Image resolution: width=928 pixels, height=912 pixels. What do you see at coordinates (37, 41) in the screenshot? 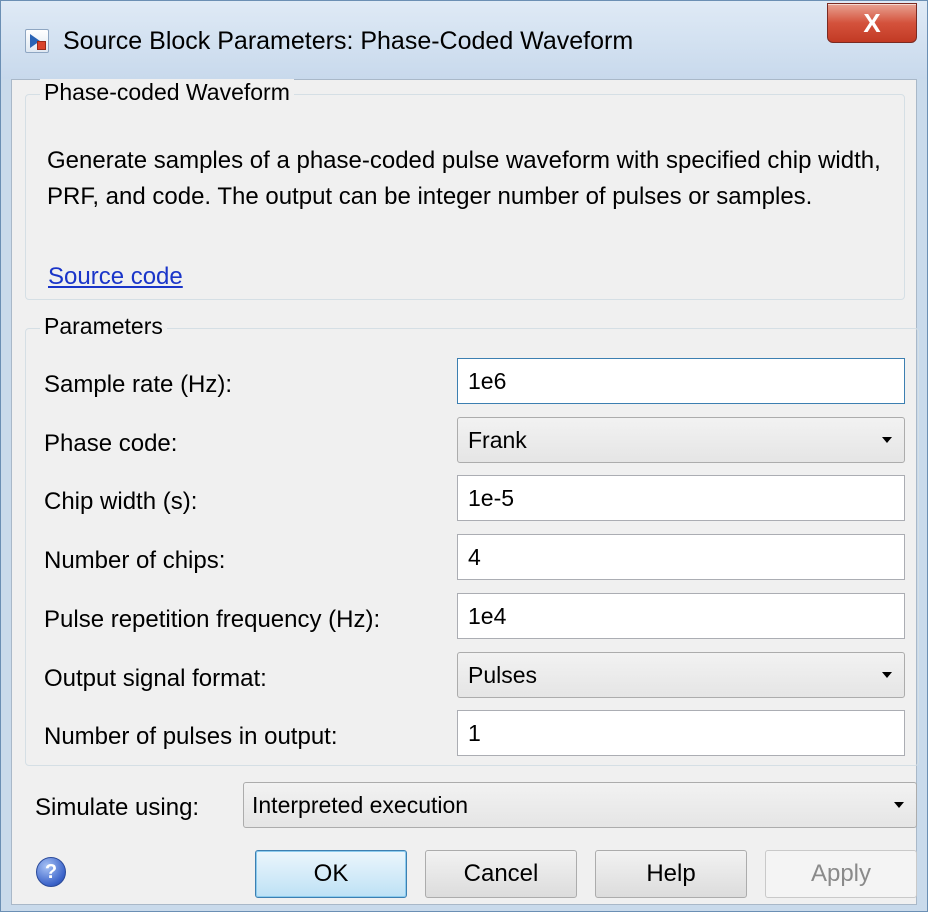
I see `simulink-block-icon` at bounding box center [37, 41].